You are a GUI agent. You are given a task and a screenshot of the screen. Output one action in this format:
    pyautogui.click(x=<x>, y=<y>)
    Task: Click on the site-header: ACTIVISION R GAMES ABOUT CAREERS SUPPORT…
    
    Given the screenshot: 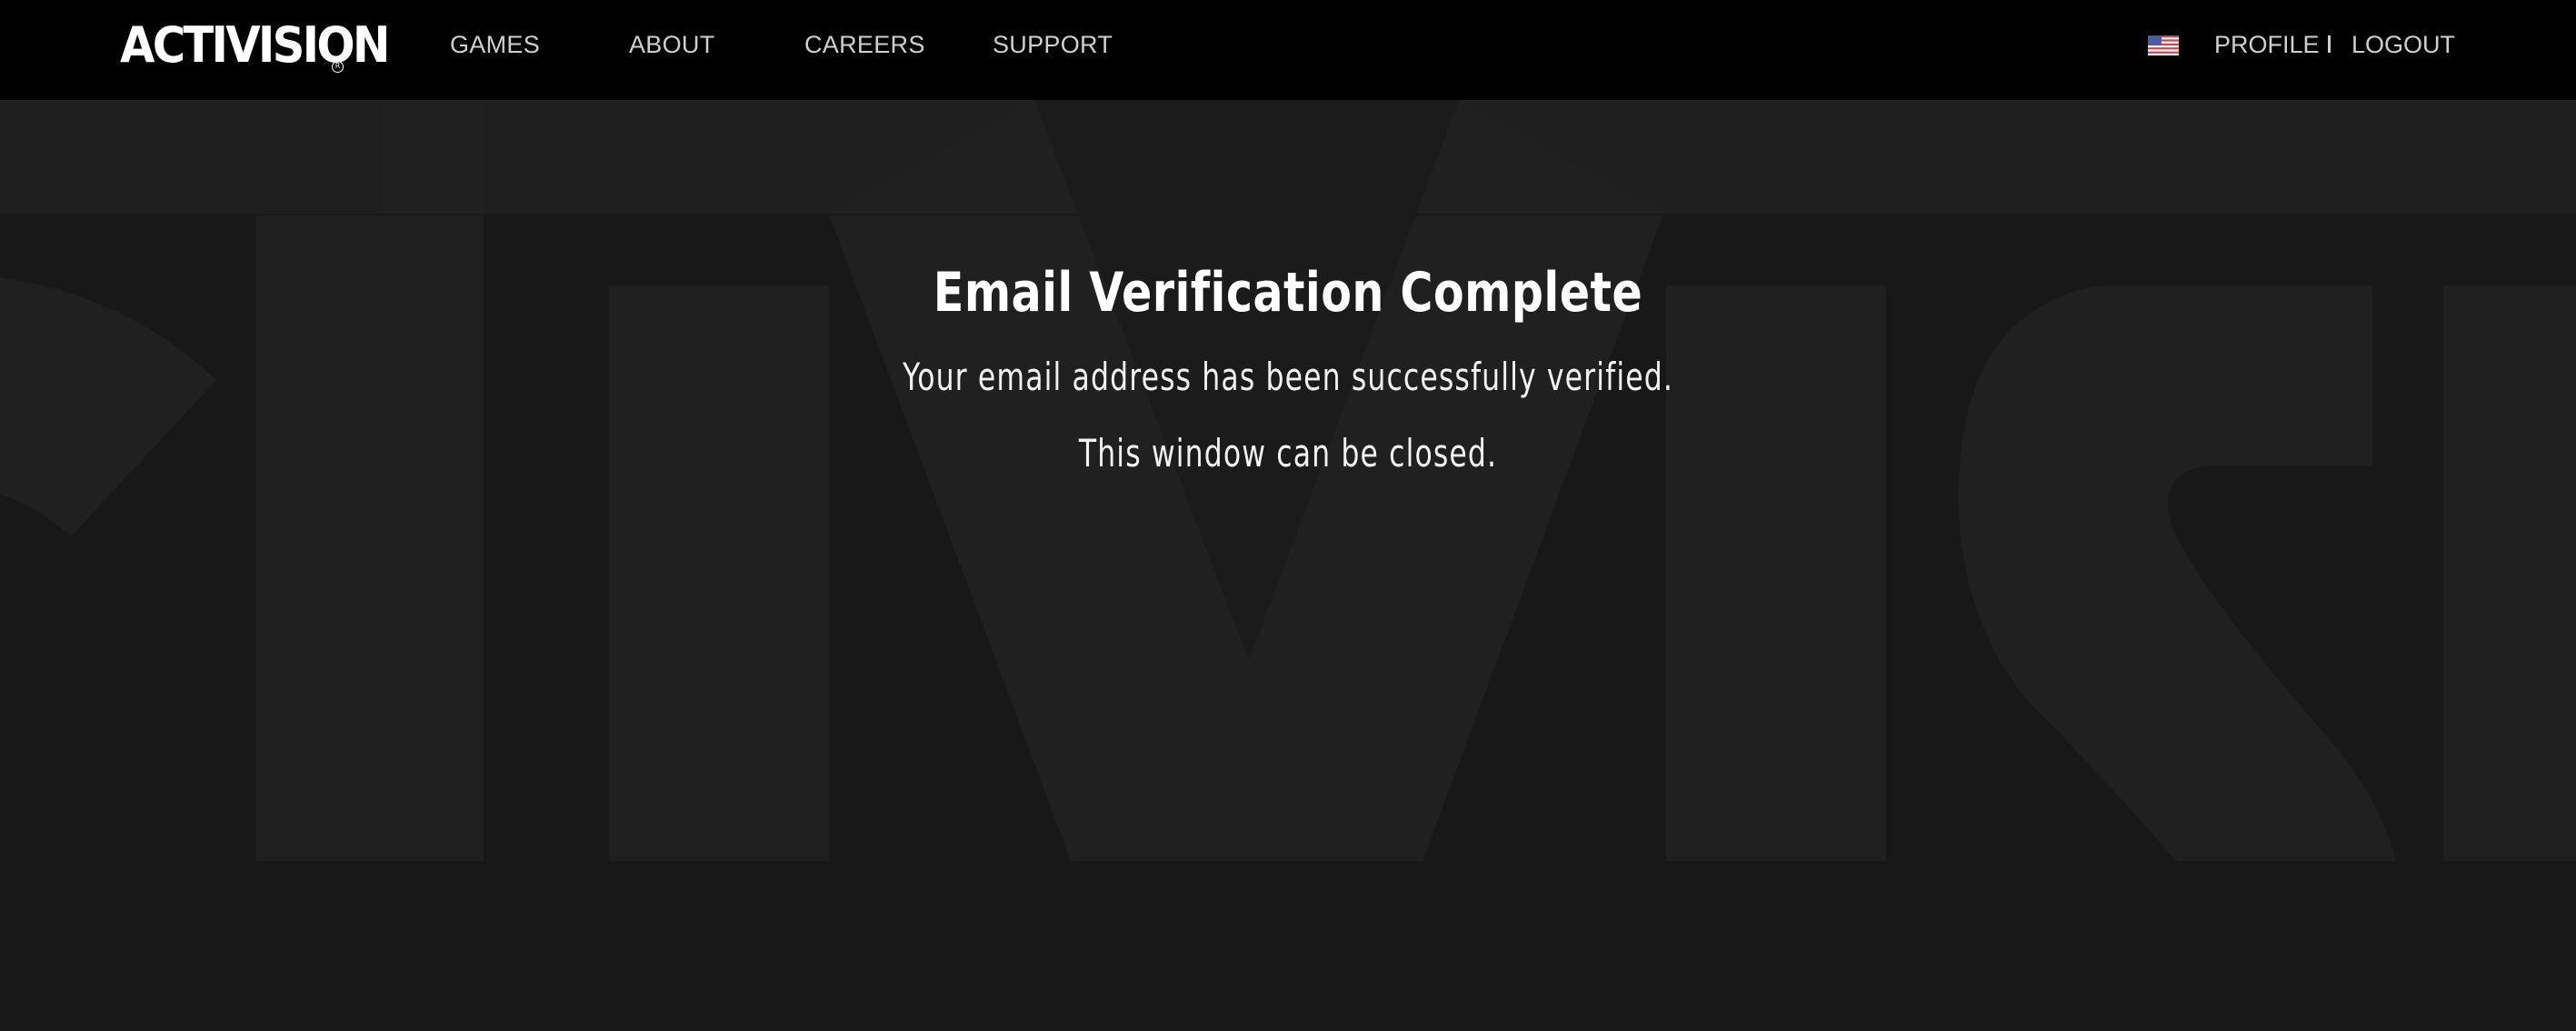 What is the action you would take?
    pyautogui.click(x=1288, y=50)
    